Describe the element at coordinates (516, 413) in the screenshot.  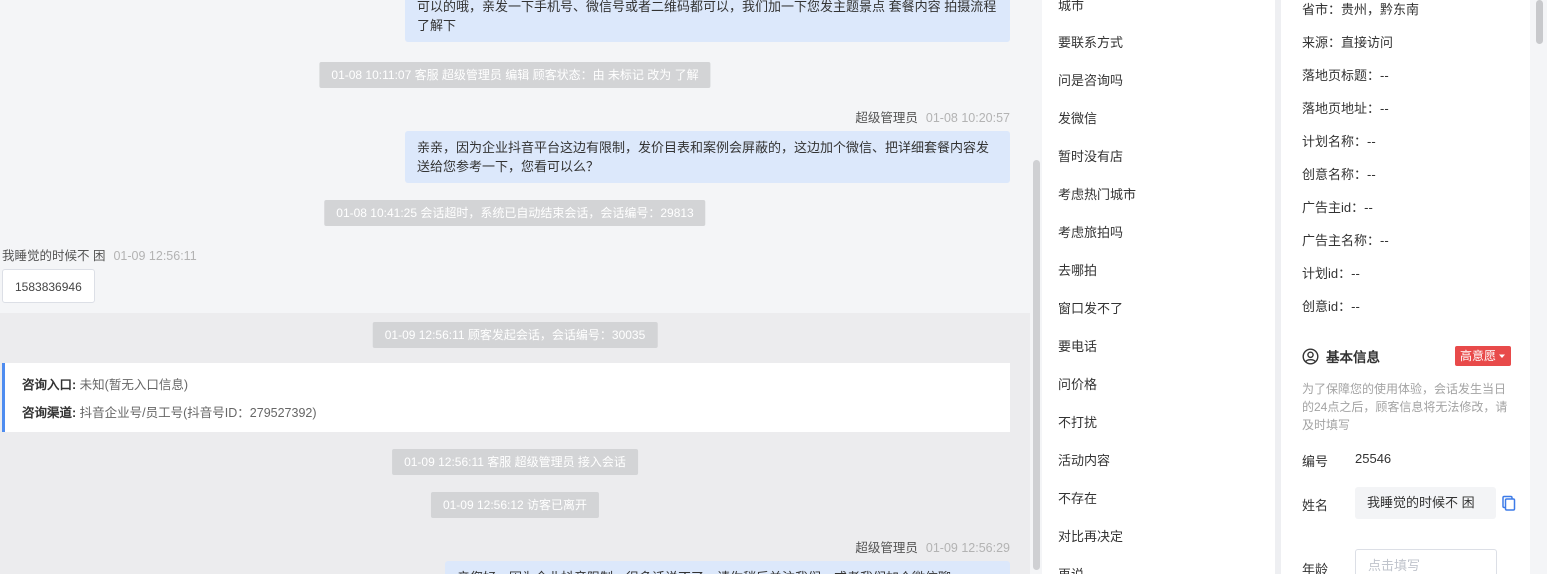
I see `consult-channel: 咨询渠道: 抖音企业号/员工号(抖音号ID：279527392)` at that location.